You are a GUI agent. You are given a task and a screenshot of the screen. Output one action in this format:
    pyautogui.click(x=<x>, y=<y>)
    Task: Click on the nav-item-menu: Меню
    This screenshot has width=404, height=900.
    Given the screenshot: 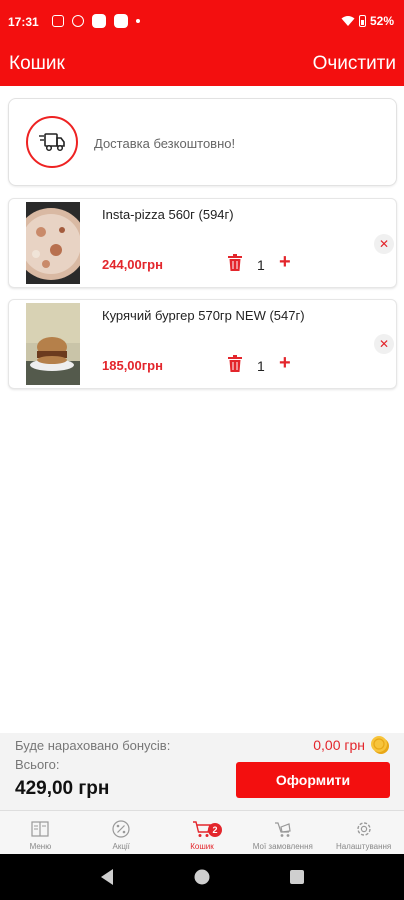 What is the action you would take?
    pyautogui.click(x=40, y=832)
    